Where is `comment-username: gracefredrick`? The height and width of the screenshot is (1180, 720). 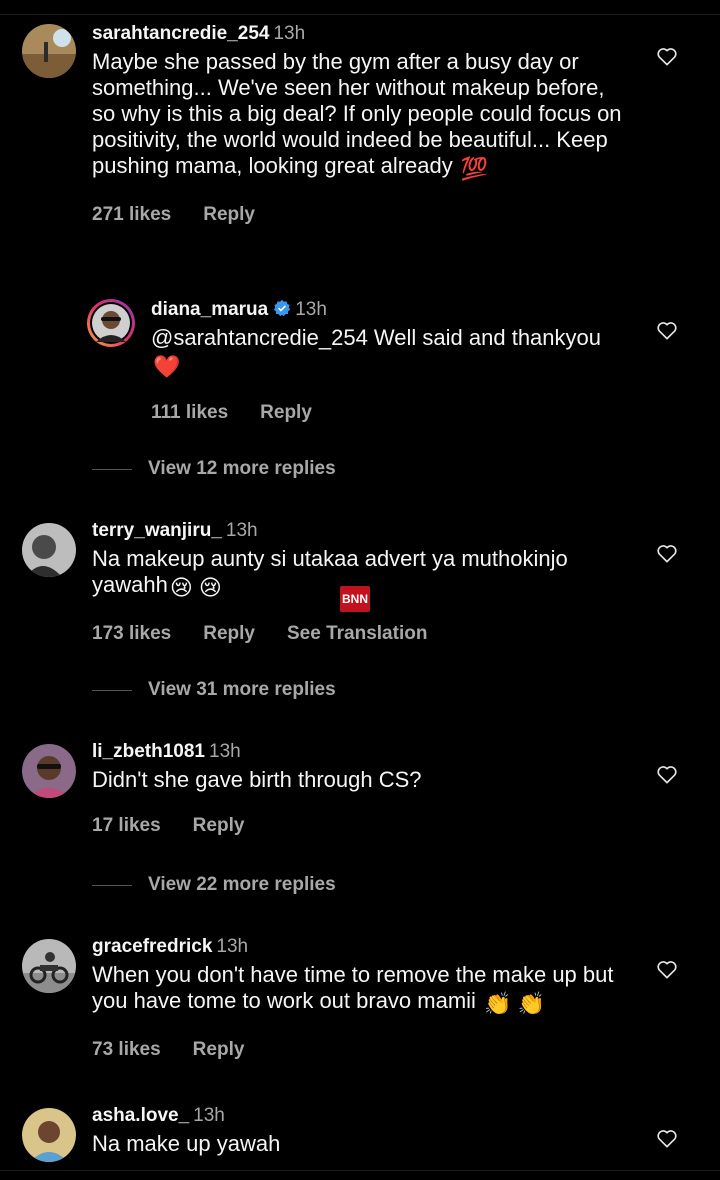 comment-username: gracefredrick is located at coordinates (152, 946).